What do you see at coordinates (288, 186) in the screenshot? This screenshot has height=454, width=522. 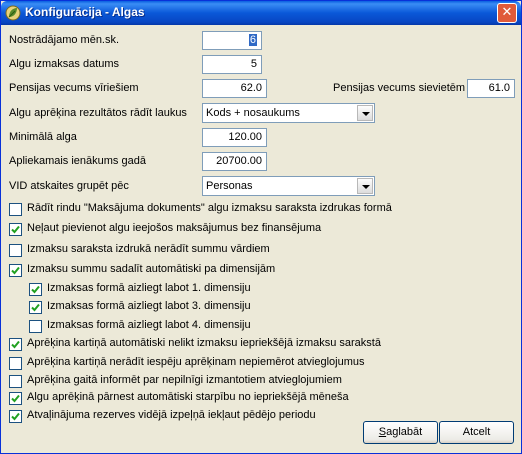 I see `vid-group-select: Personas` at bounding box center [288, 186].